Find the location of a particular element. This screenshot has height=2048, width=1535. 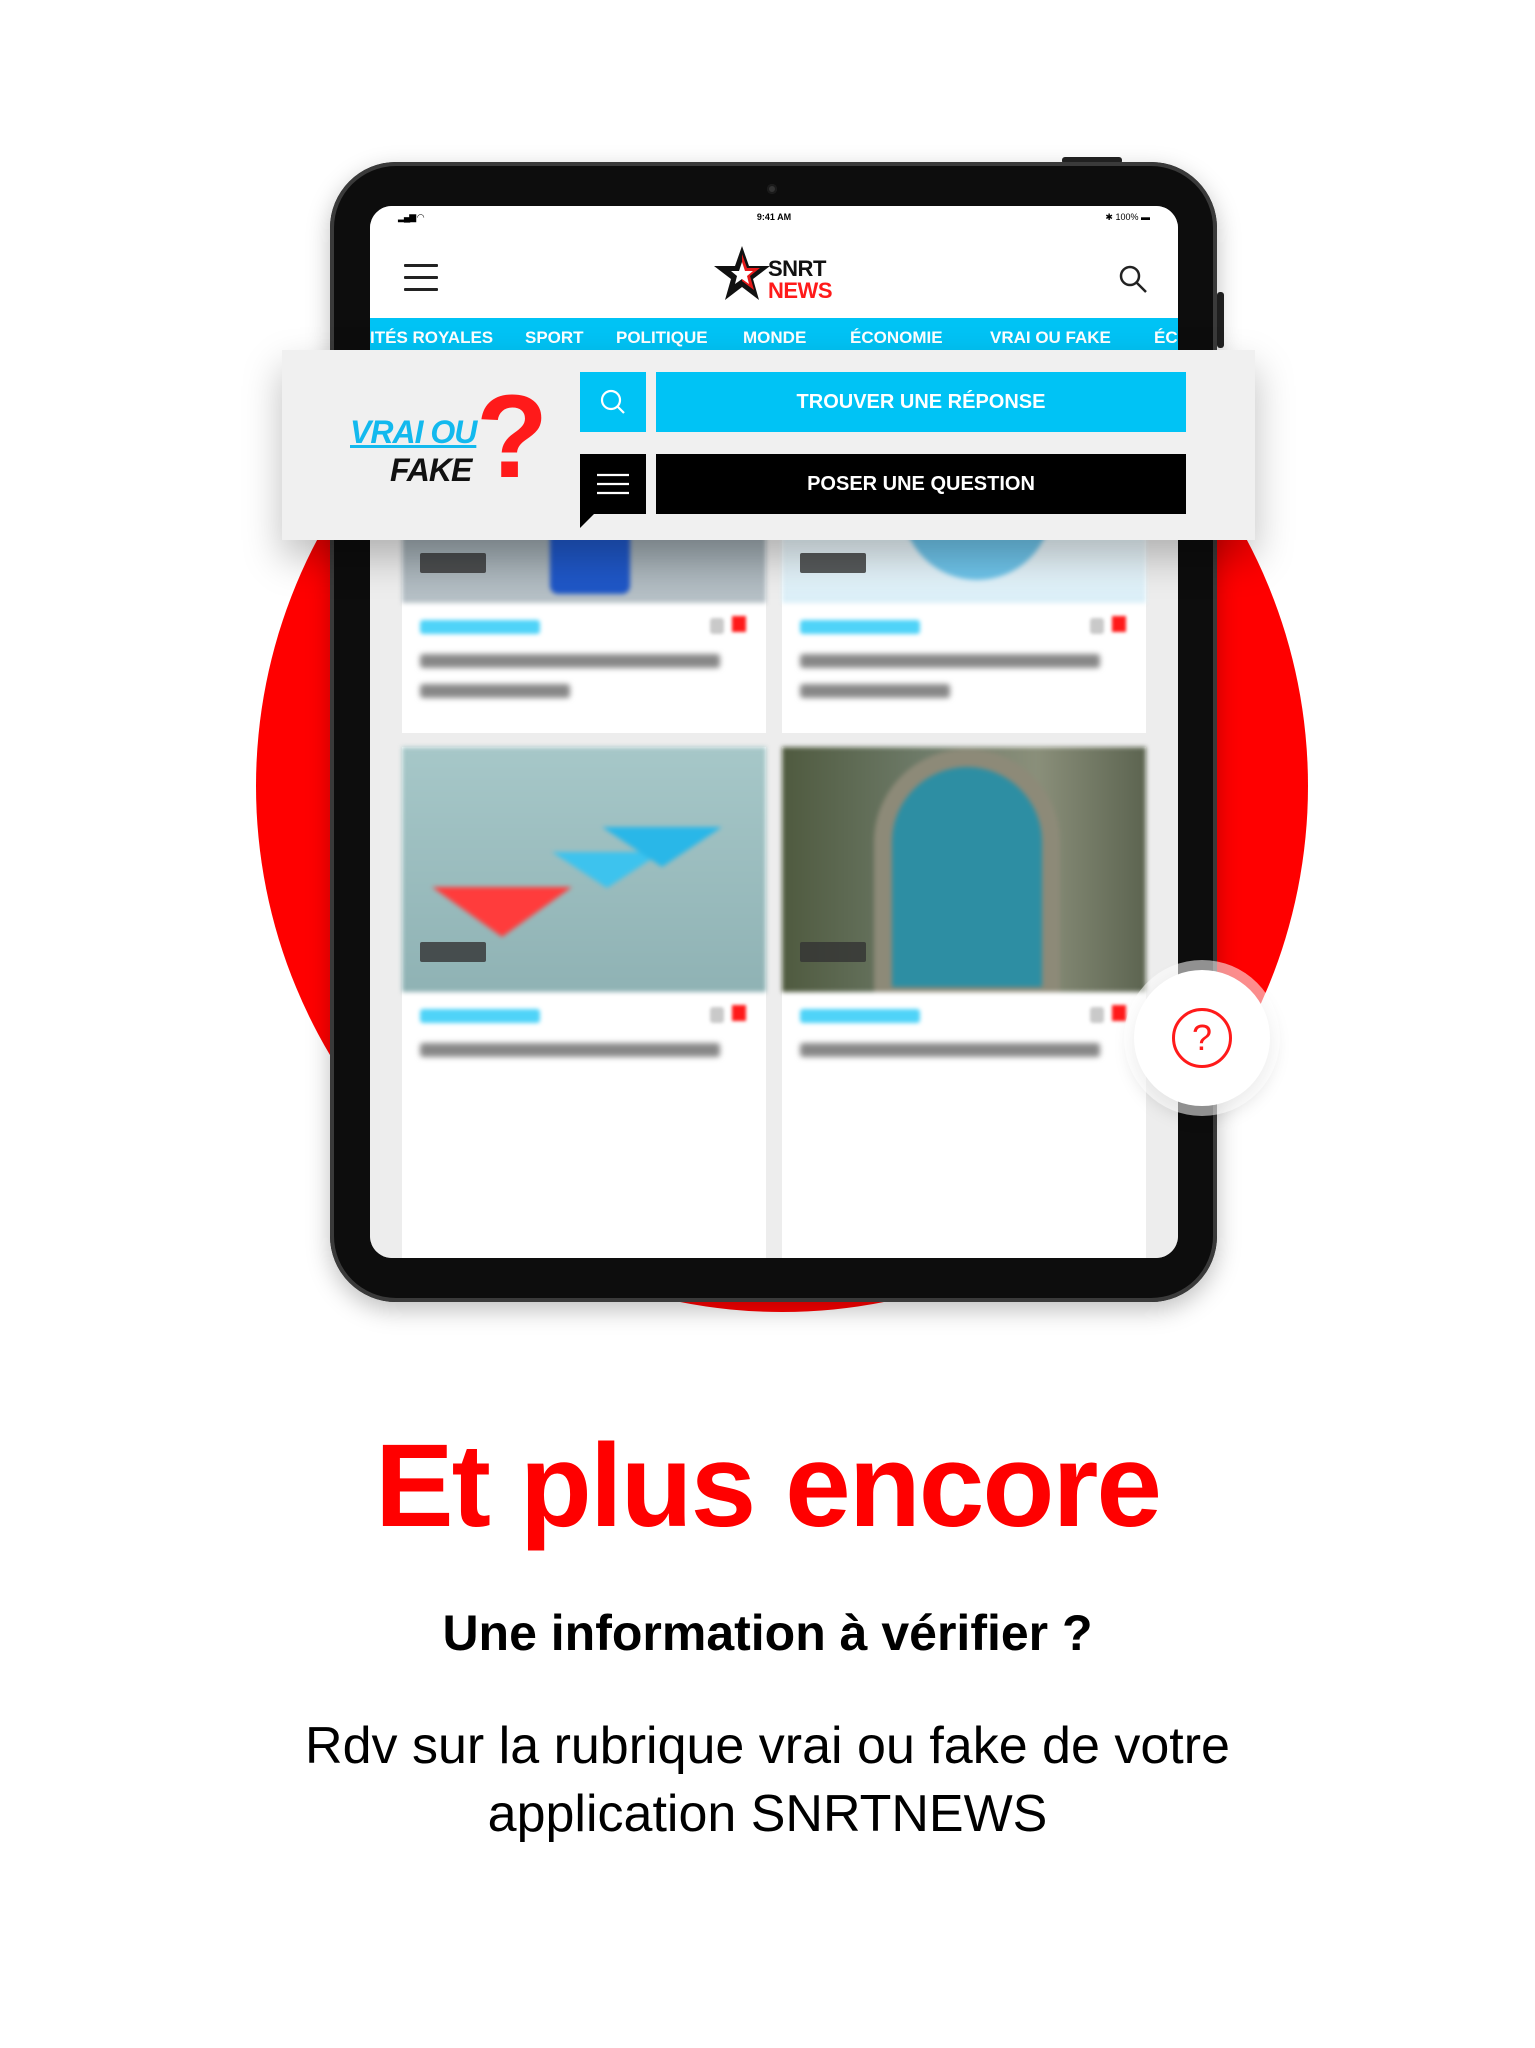

menu-icon is located at coordinates (421, 277).